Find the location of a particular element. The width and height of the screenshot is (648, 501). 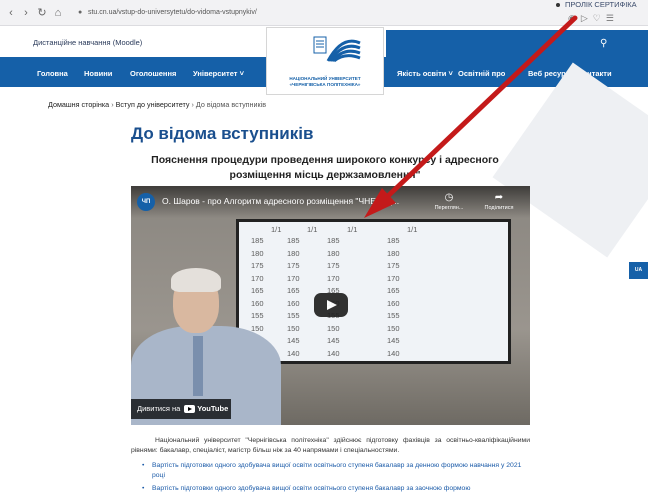

search-icon: ⚲ is located at coordinates (603, 43).